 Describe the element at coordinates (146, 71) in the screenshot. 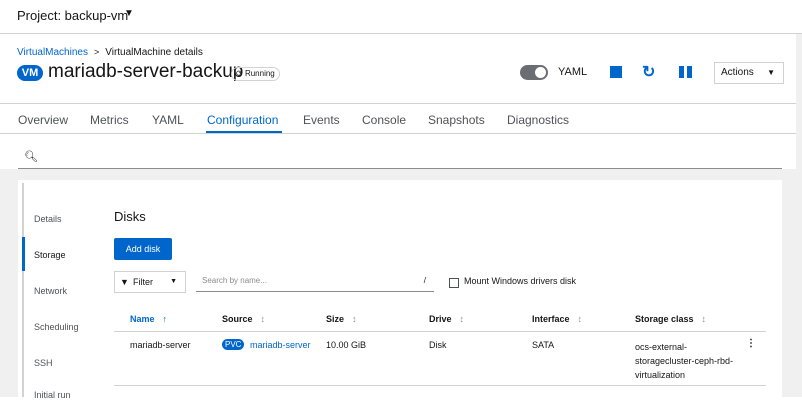

I see `page-title: mariadb-server-backup` at that location.